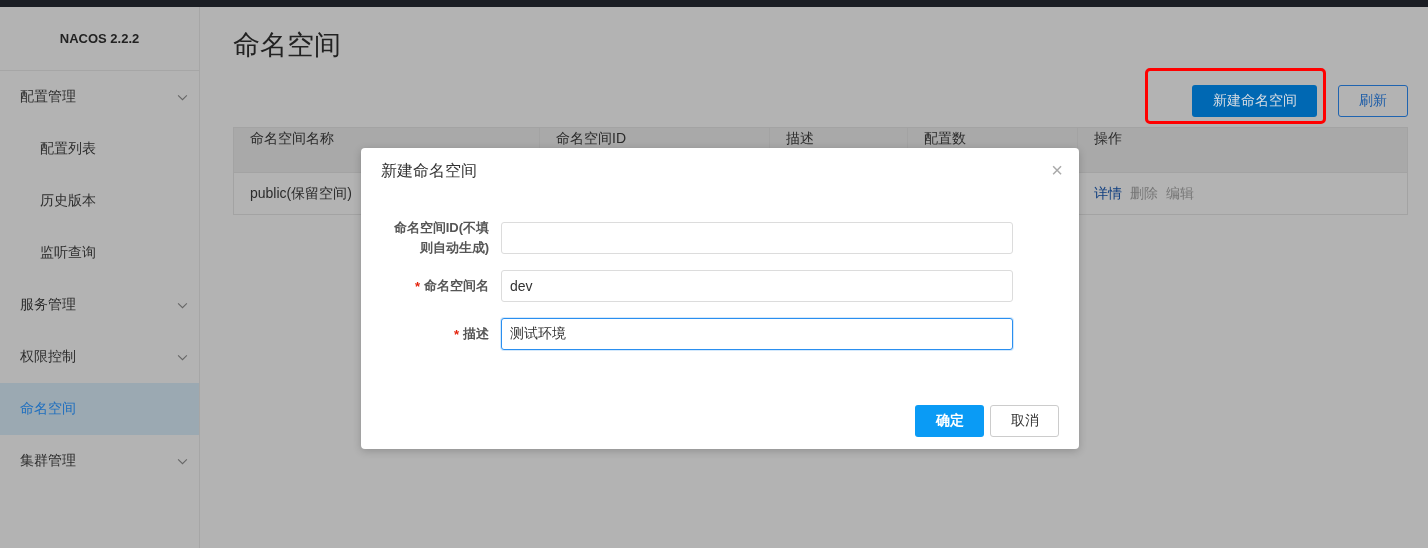 The image size is (1428, 548). Describe the element at coordinates (757, 334) in the screenshot. I see `input-field: 测试环境` at that location.